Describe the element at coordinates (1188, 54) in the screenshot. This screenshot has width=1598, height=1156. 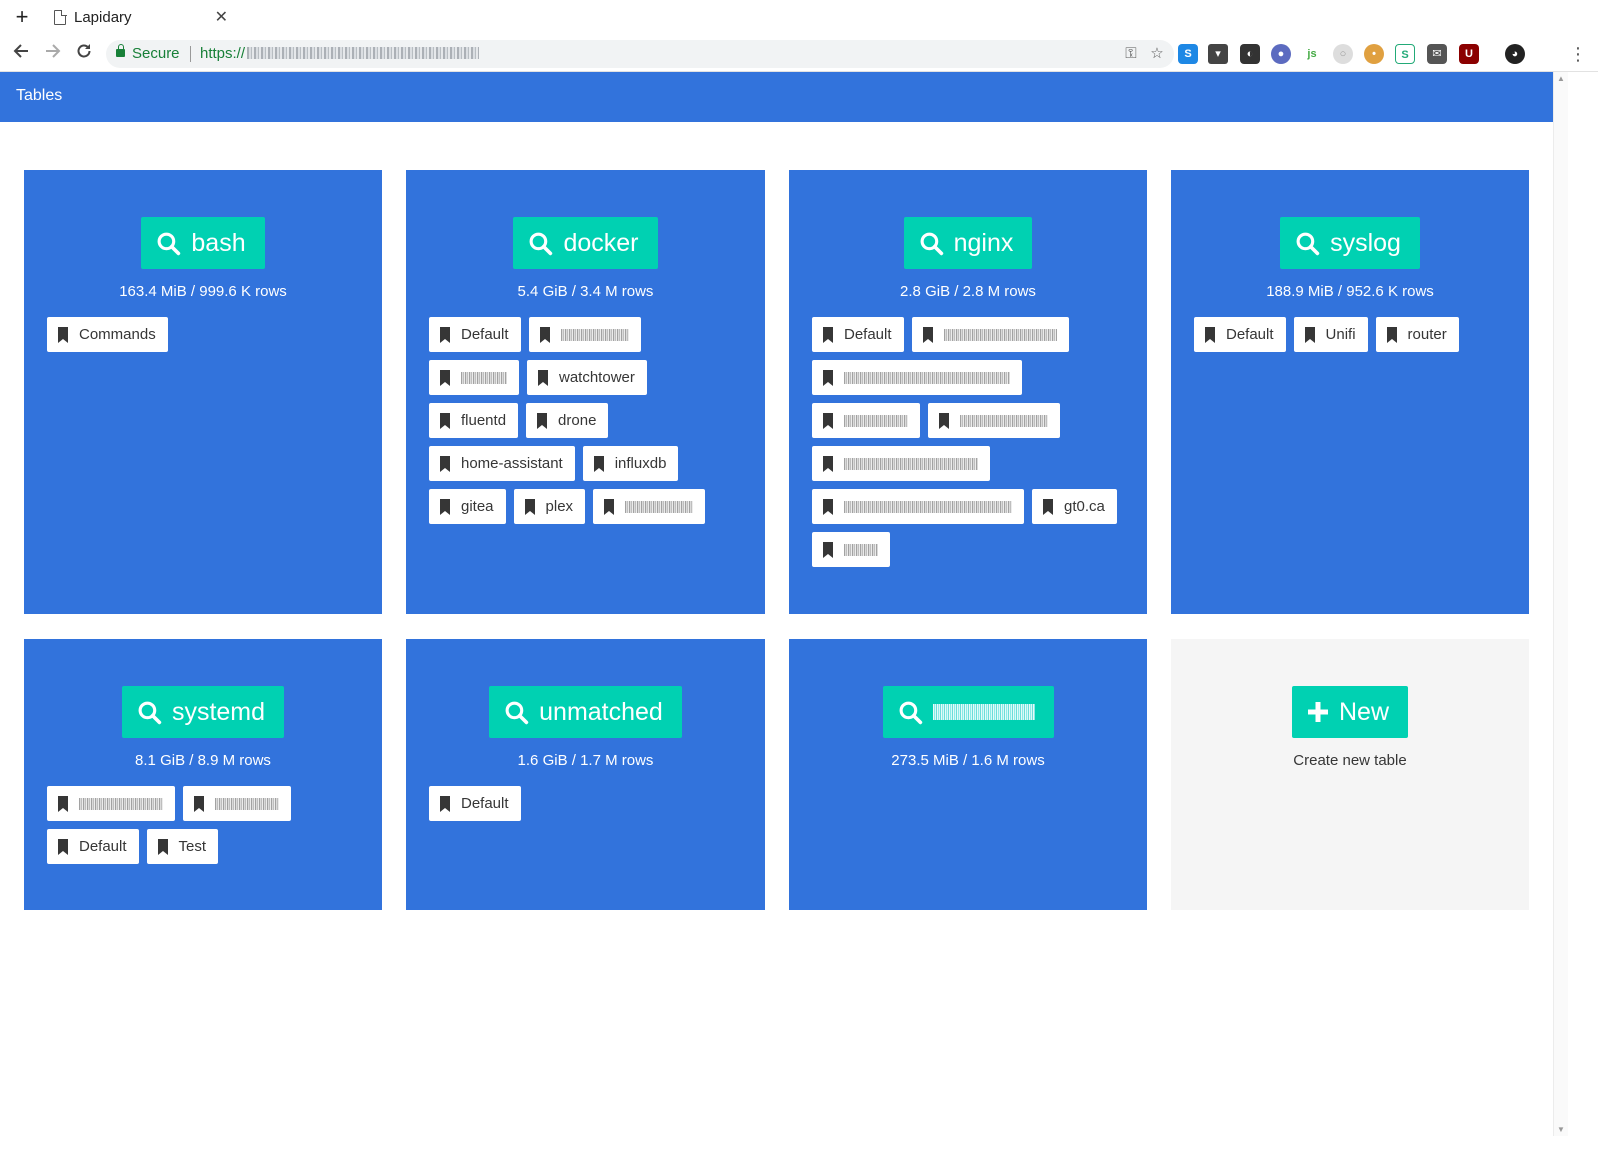
I see `extension-skype-icon: S` at that location.